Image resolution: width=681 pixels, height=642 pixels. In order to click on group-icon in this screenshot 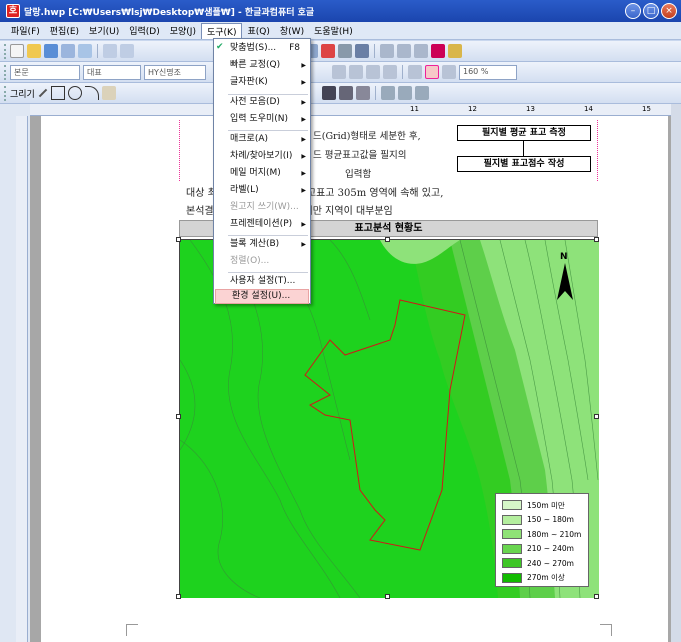, I will do `click(387, 93)`.